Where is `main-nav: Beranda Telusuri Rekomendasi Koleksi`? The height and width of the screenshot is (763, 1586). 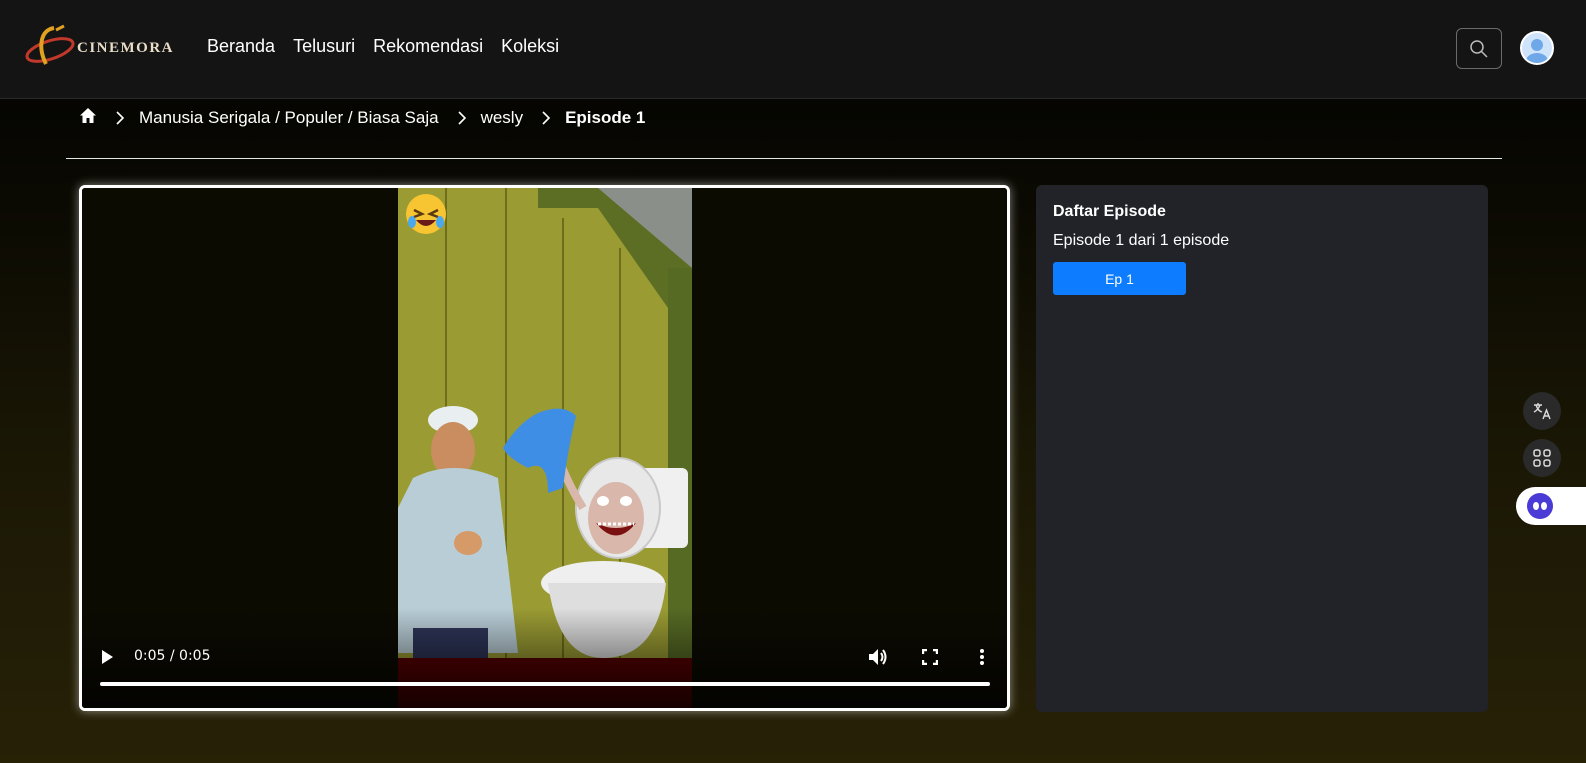 main-nav: Beranda Telusuri Rekomendasi Koleksi is located at coordinates (383, 46).